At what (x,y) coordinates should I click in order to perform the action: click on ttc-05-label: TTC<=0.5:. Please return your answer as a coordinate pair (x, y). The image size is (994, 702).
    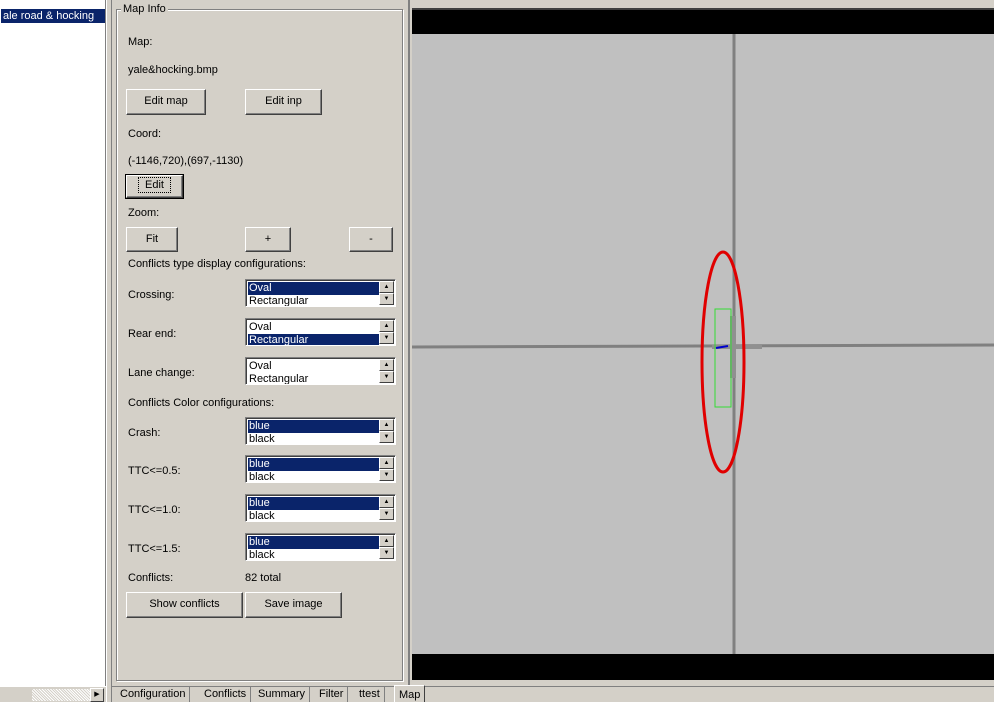
    Looking at the image, I should click on (154, 471).